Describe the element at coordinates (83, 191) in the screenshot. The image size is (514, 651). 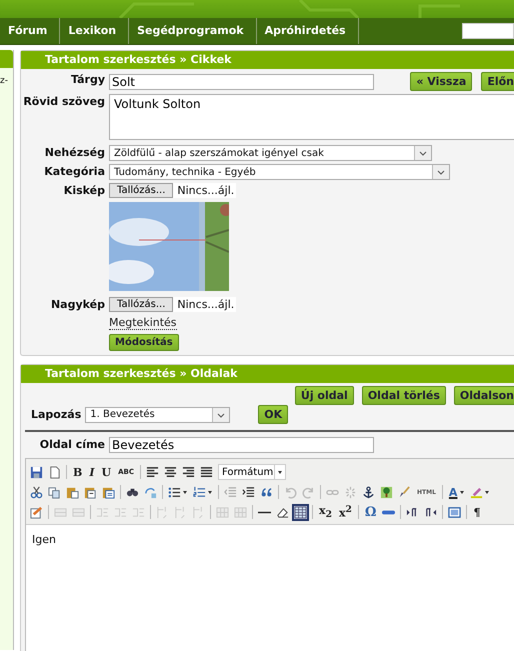
I see `field-label: Kiskép` at that location.